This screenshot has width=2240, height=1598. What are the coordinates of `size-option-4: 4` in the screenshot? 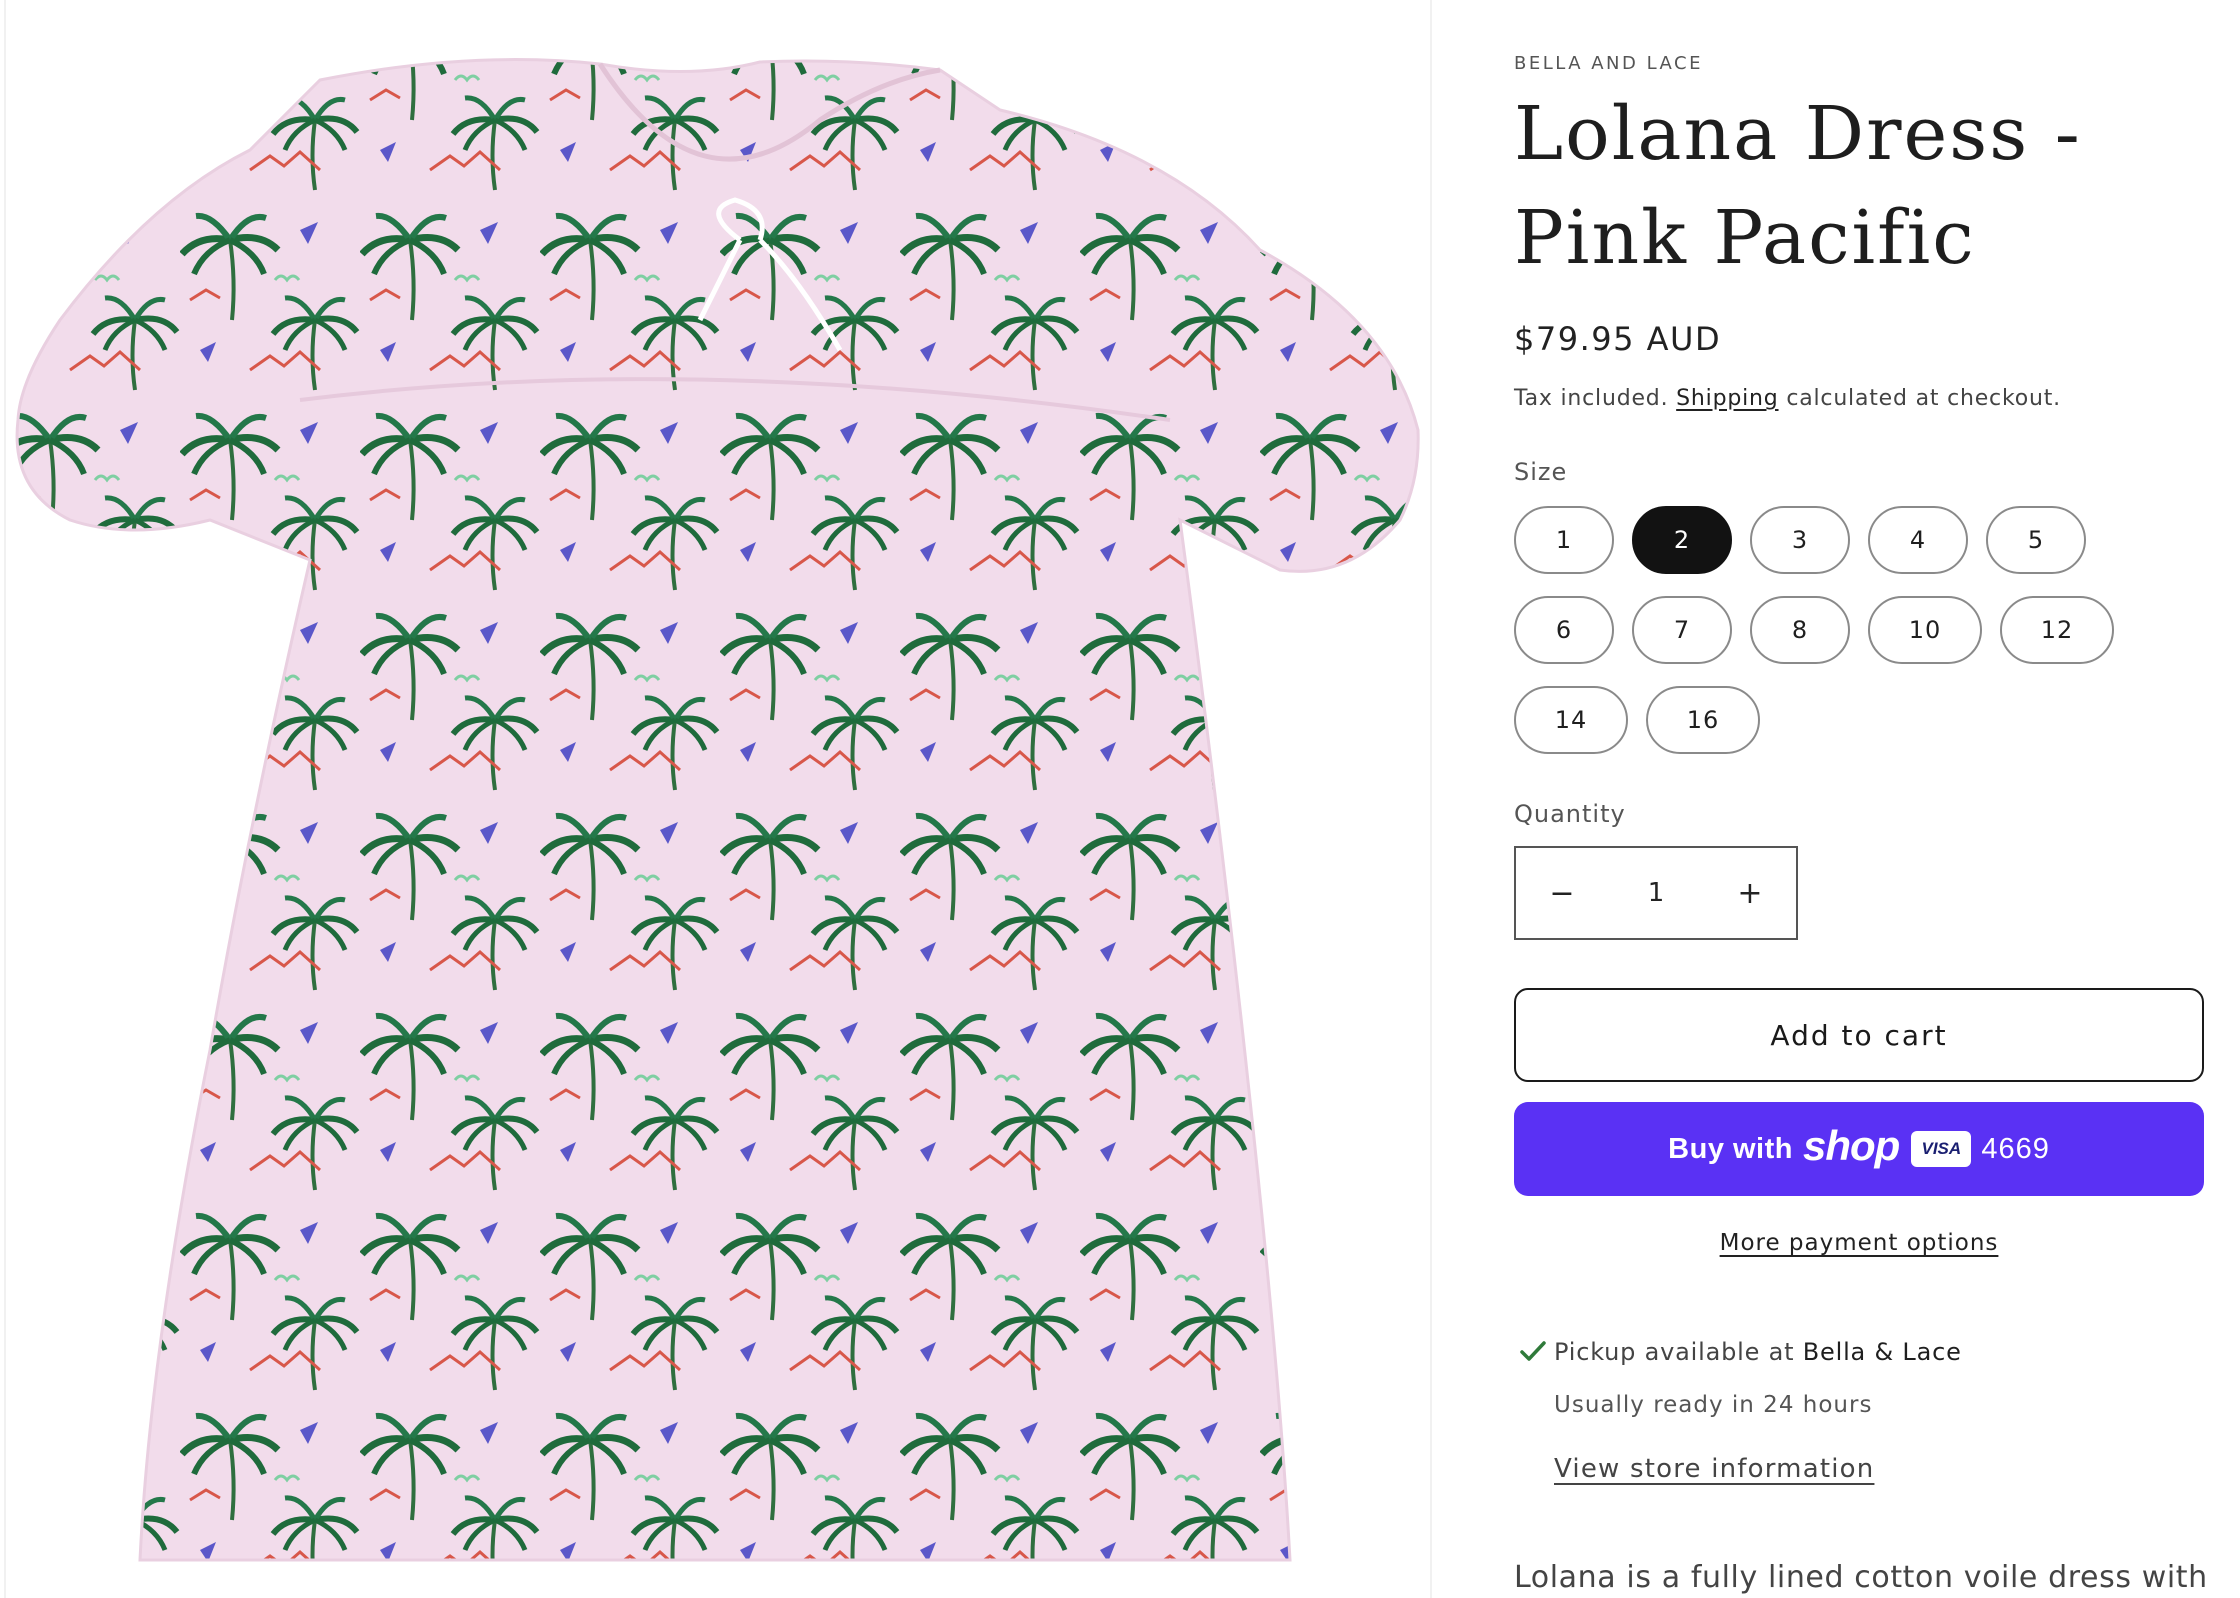 It's located at (1918, 540).